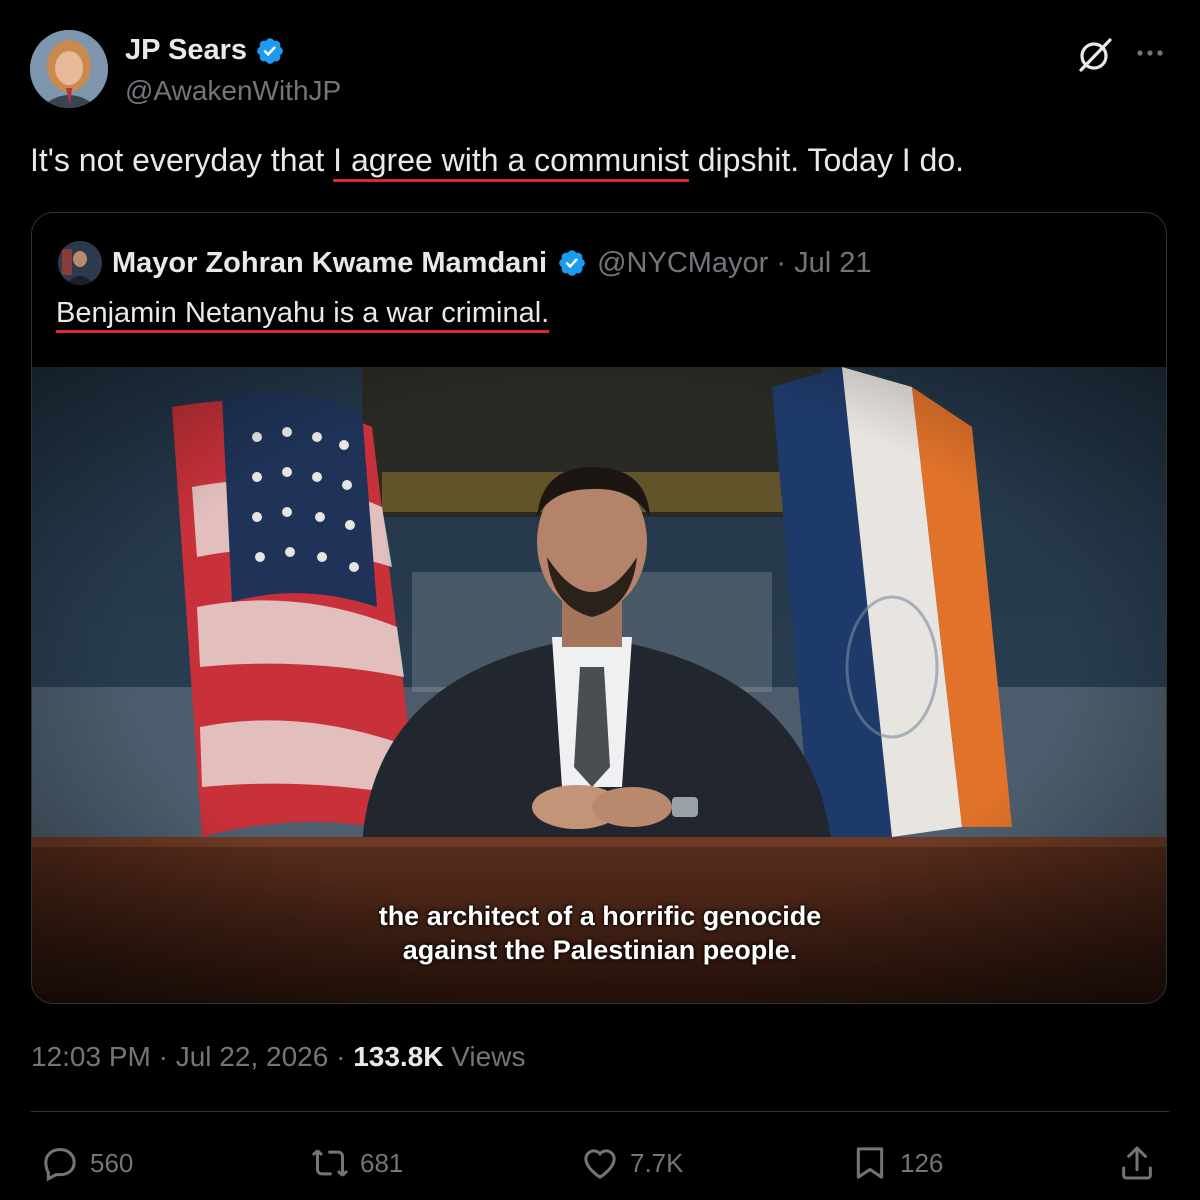  Describe the element at coordinates (484, 1056) in the screenshot. I see `views-label: Views` at that location.